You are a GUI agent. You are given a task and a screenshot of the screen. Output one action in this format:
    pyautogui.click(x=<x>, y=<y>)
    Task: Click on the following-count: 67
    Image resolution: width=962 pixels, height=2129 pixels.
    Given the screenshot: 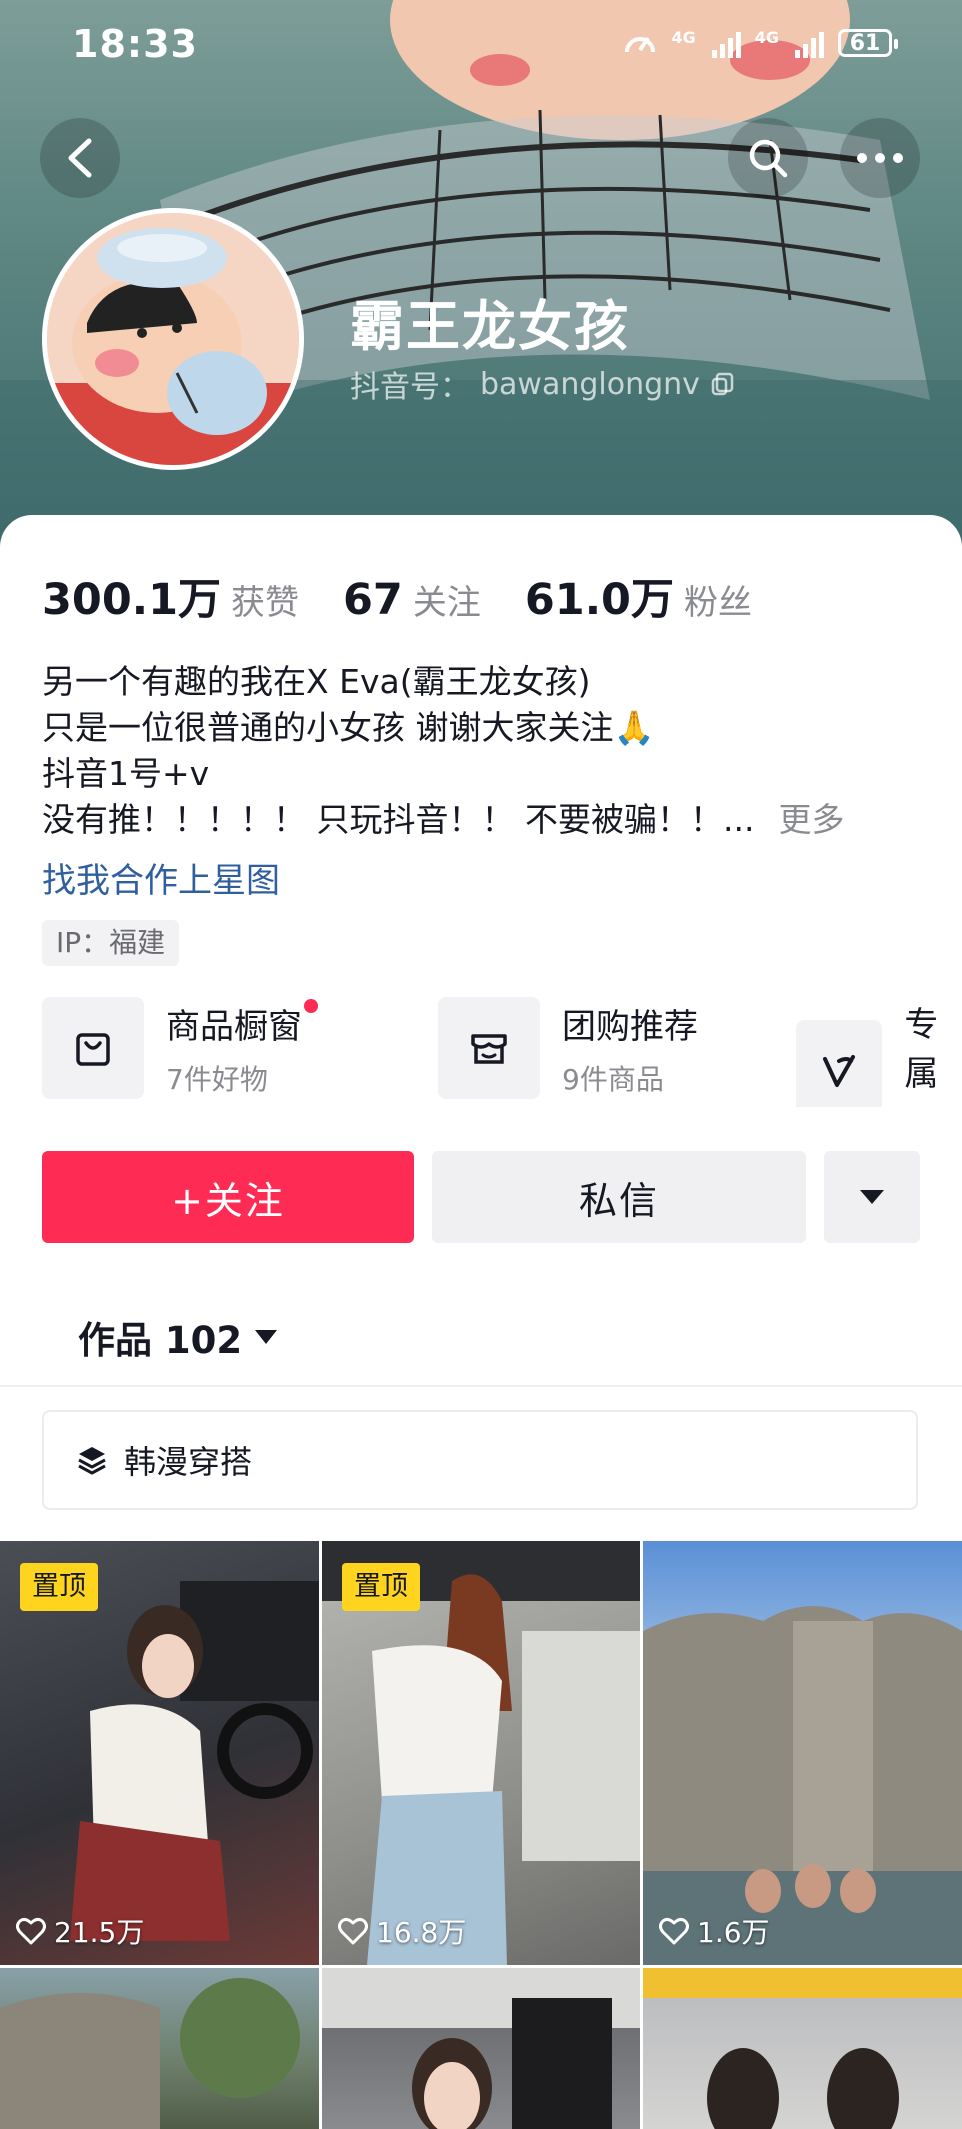 What is the action you would take?
    pyautogui.click(x=373, y=600)
    